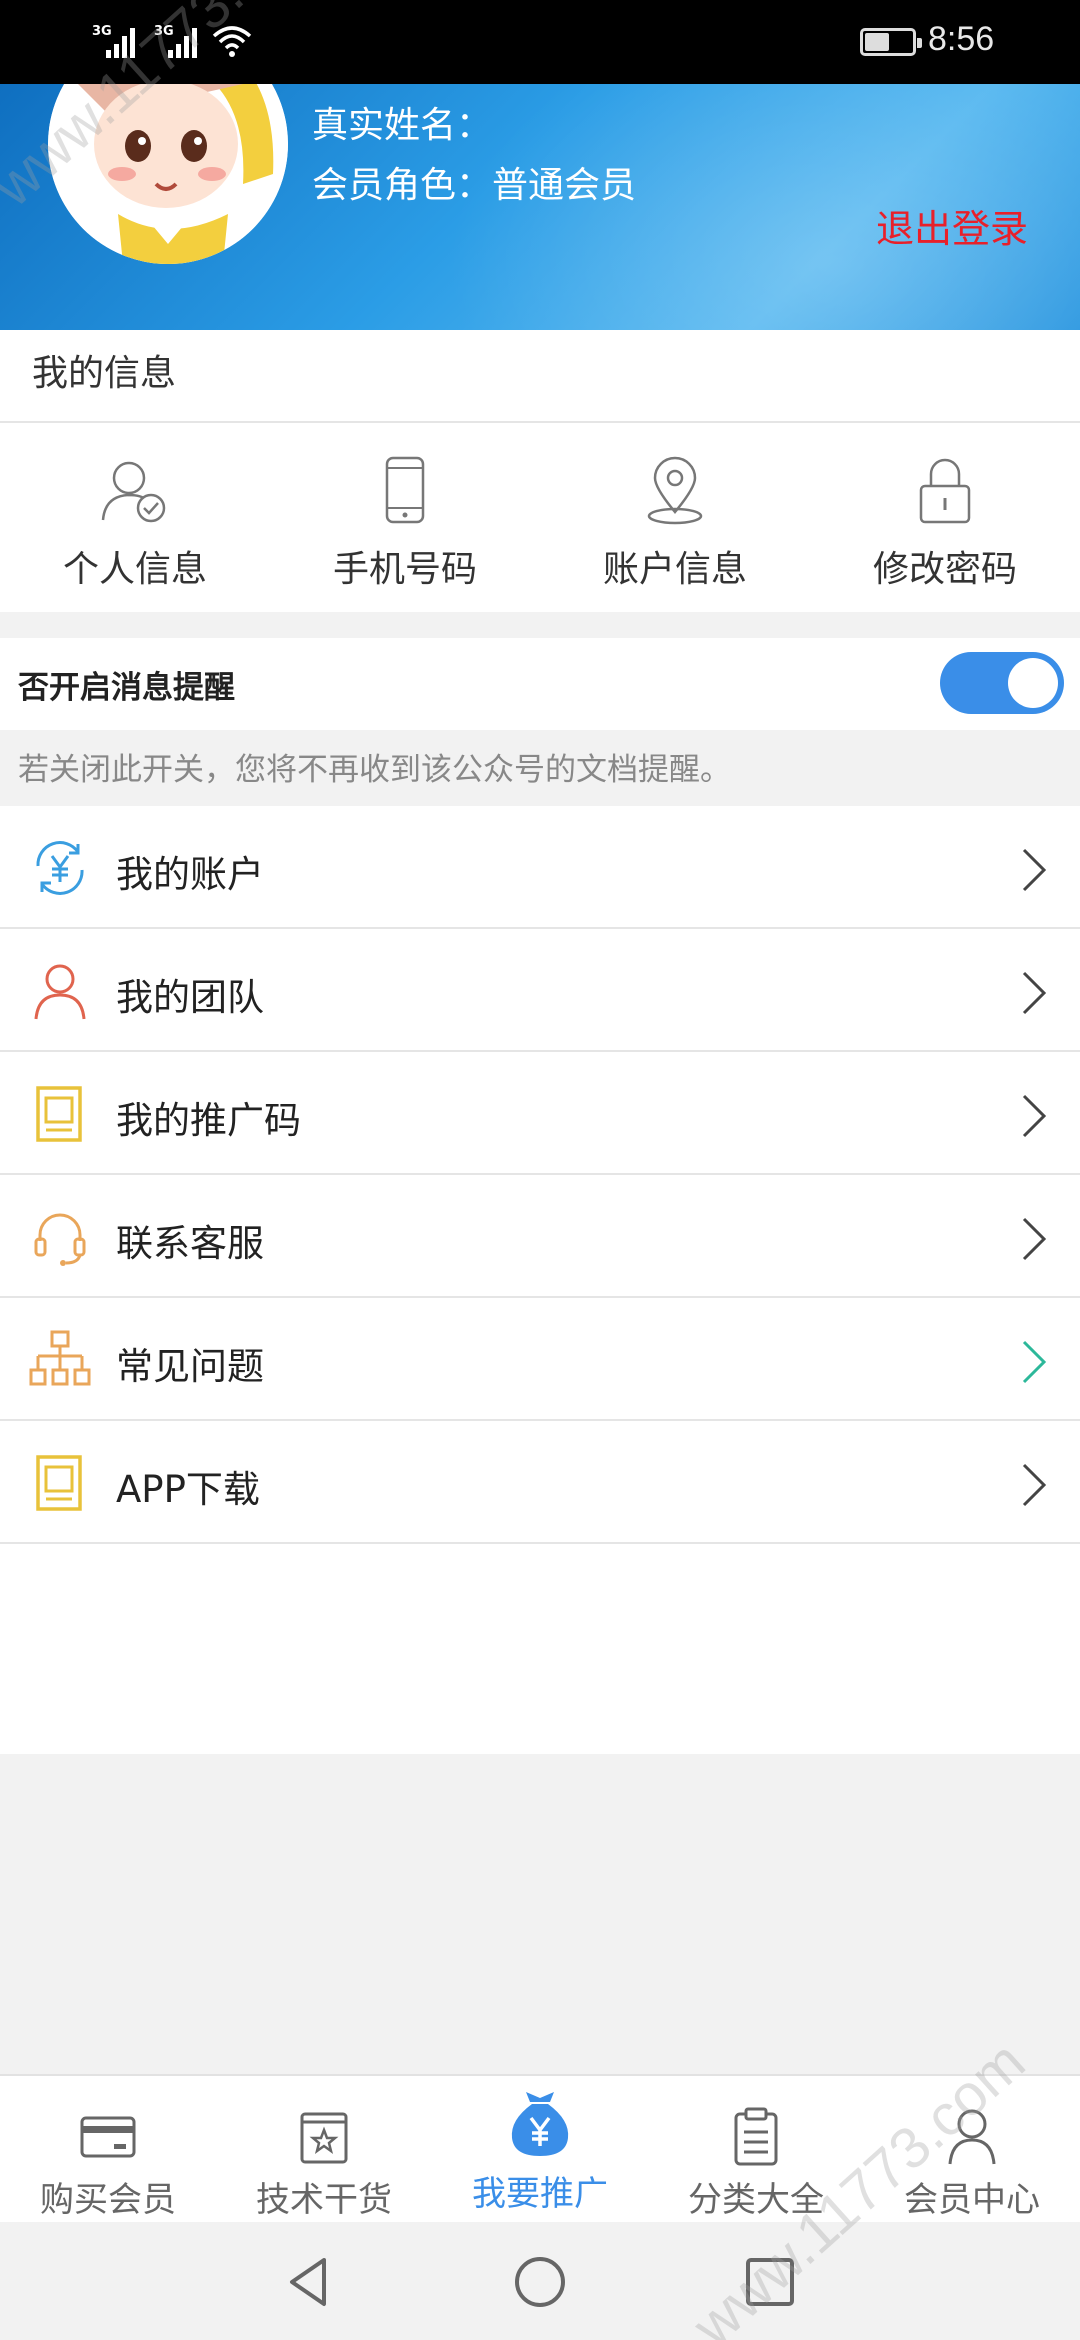  What do you see at coordinates (324, 2200) in the screenshot?
I see `nav-label: 技术干货` at bounding box center [324, 2200].